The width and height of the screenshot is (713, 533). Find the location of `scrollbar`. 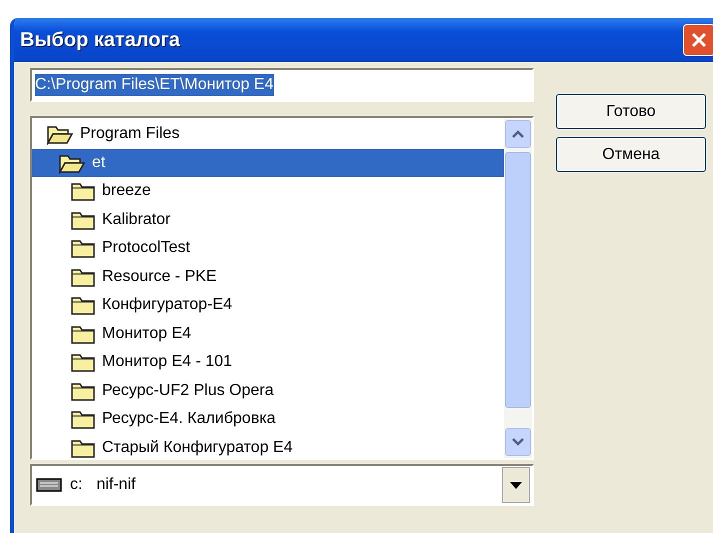

scrollbar is located at coordinates (518, 288).